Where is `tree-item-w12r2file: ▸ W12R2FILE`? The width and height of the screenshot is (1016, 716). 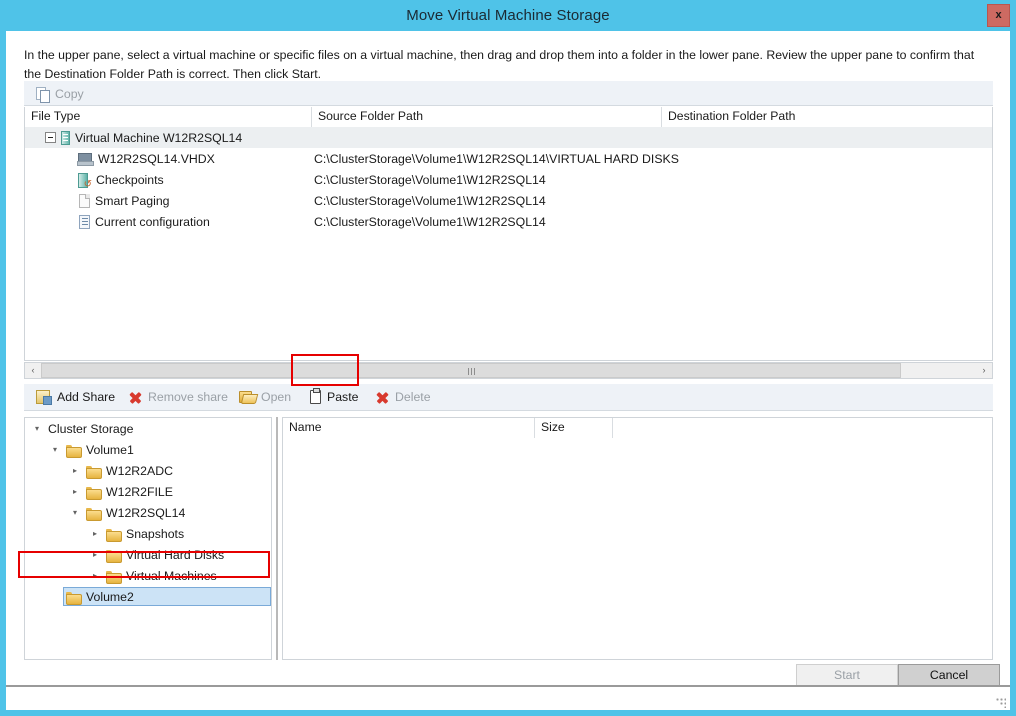
tree-item-w12r2file: ▸ W12R2FILE is located at coordinates (148, 491).